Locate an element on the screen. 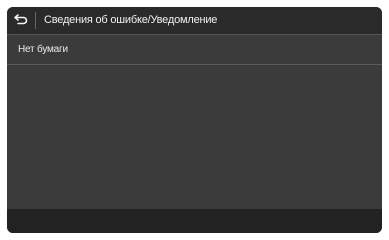 This screenshot has height=240, width=389. header-divider is located at coordinates (35, 20).